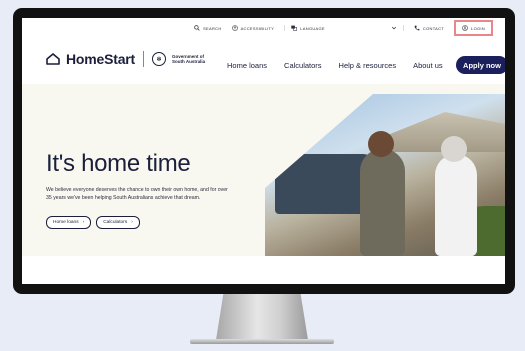 The width and height of the screenshot is (525, 351). What do you see at coordinates (159, 59) in the screenshot?
I see `government-crest-icon: ✻` at bounding box center [159, 59].